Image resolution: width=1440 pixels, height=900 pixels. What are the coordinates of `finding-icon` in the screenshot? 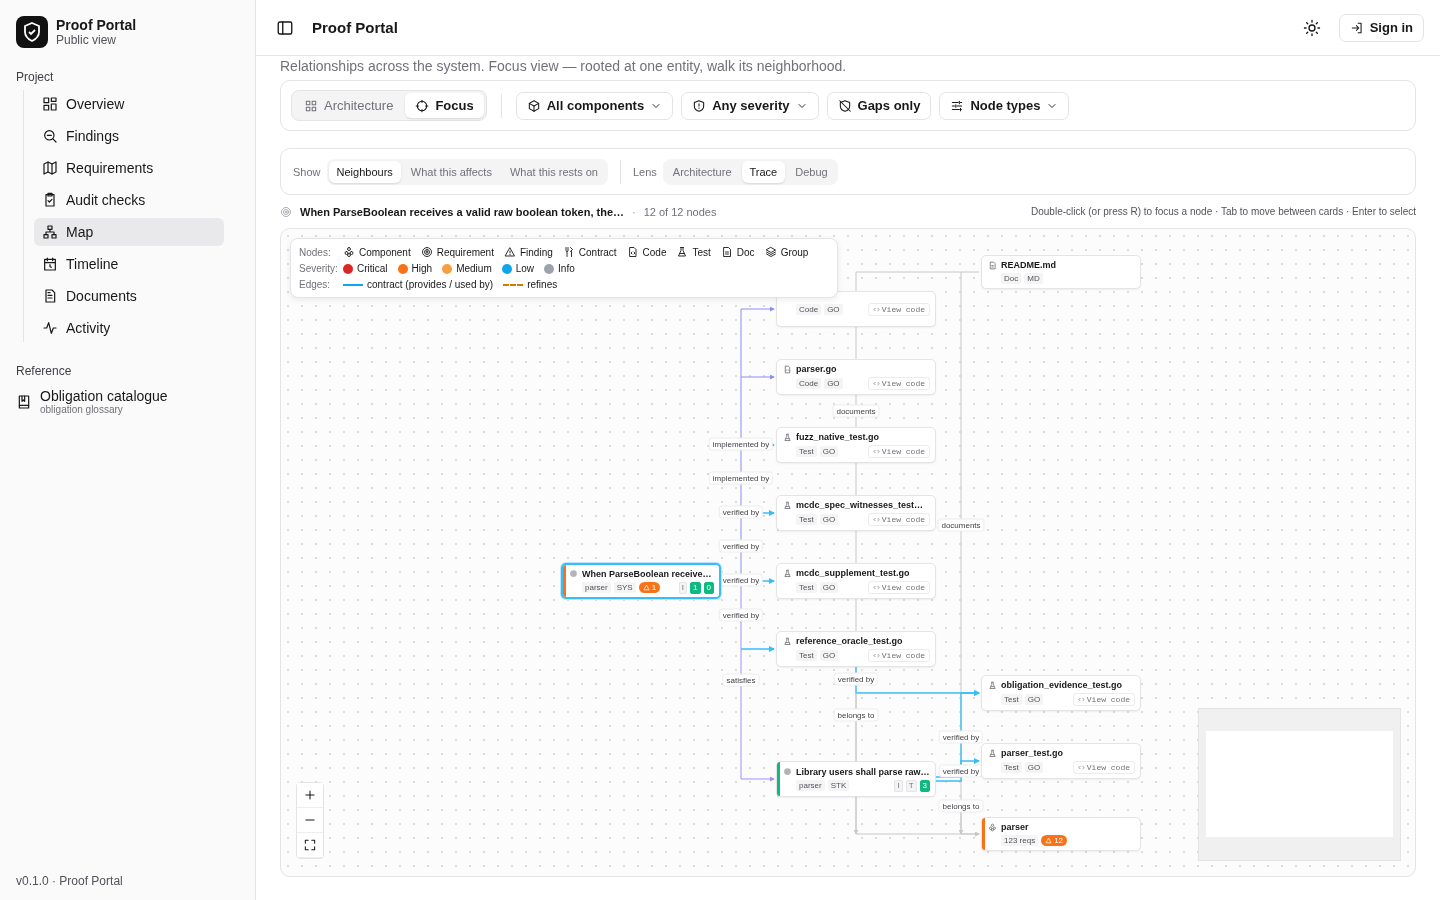 It's located at (509, 252).